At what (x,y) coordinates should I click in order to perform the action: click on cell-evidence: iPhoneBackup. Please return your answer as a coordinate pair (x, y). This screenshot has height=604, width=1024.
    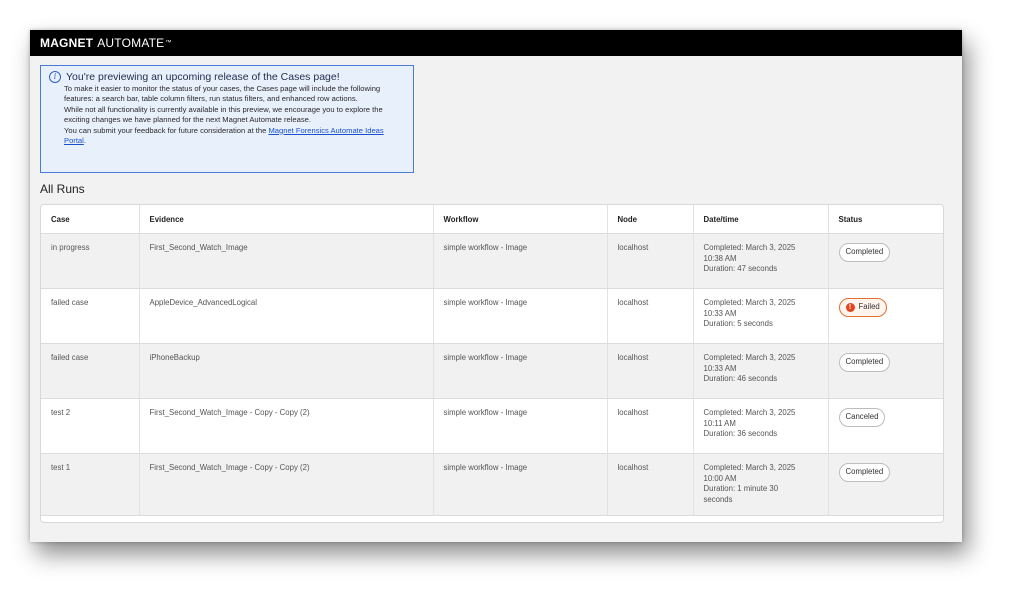
    Looking at the image, I should click on (286, 371).